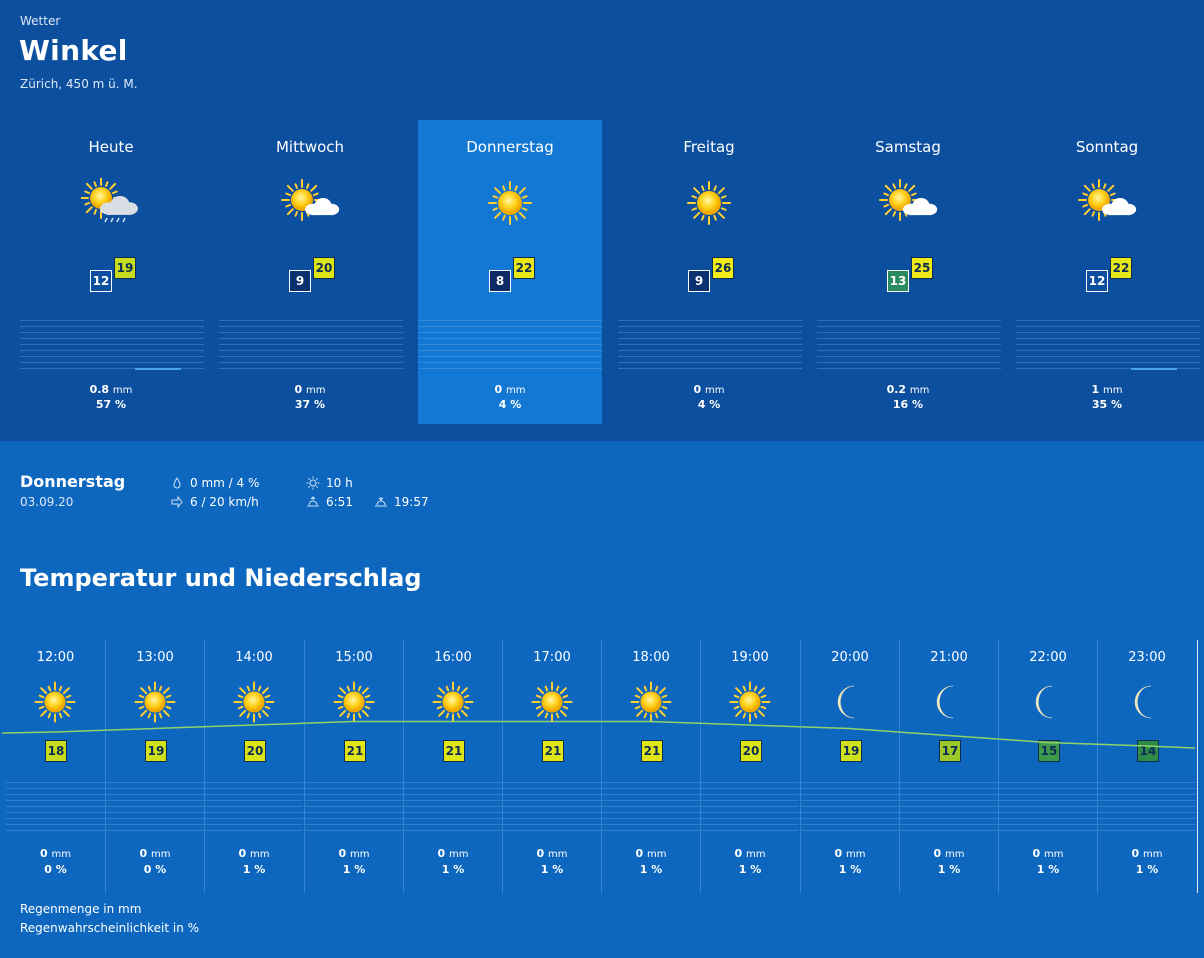 The image size is (1204, 958). Describe the element at coordinates (1107, 147) in the screenshot. I see `day-name: Sonntag` at that location.